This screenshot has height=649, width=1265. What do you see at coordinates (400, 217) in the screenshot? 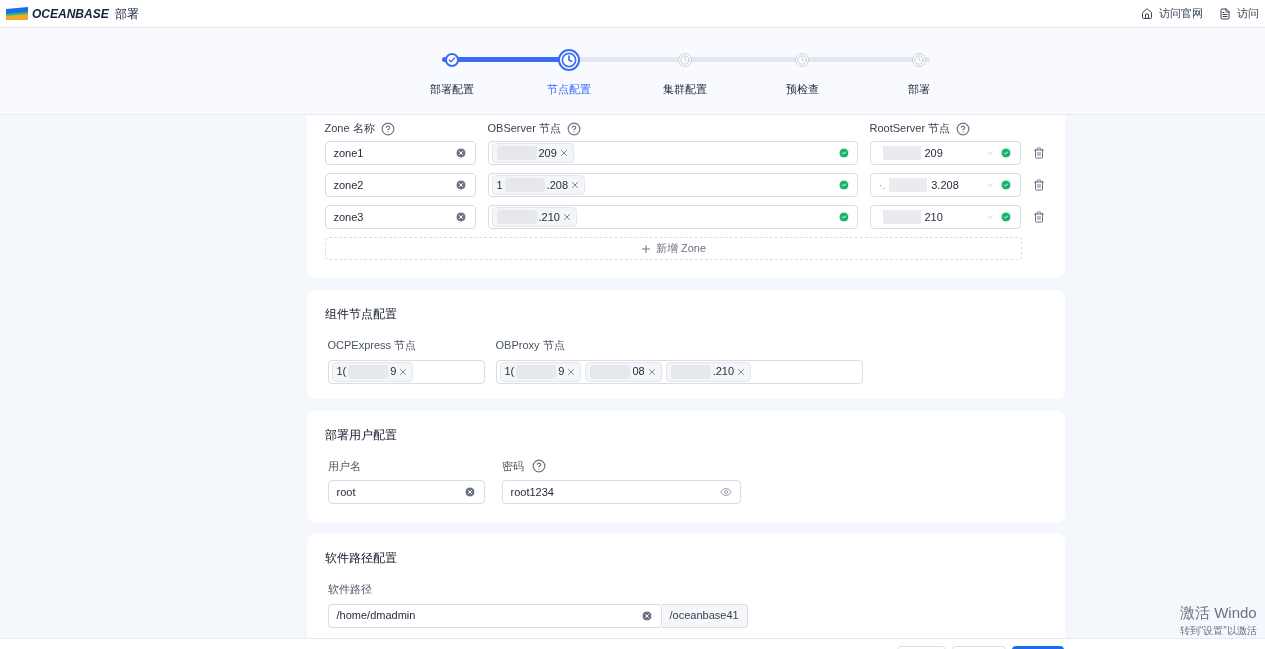
I see `zone-name-field: zone3` at bounding box center [400, 217].